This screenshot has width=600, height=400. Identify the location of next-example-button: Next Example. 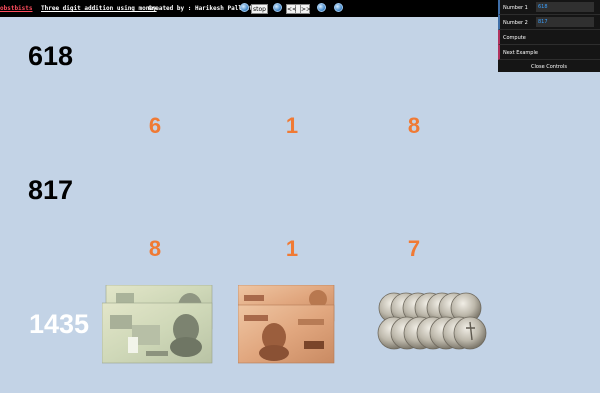
(549, 52).